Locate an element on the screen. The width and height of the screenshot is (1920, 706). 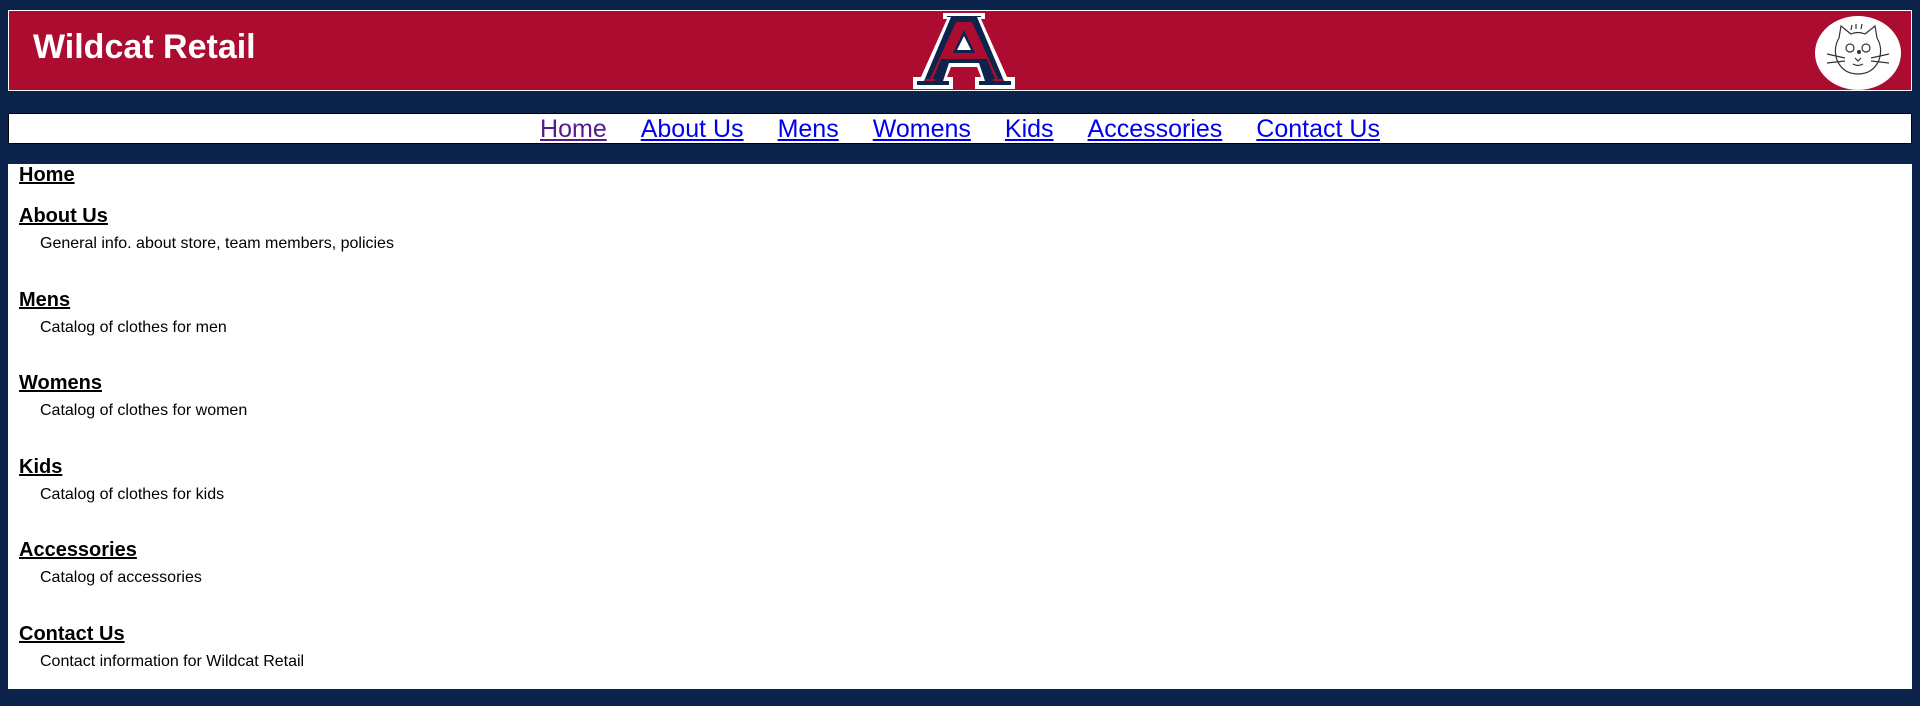
section-description: Catalog of accessories is located at coordinates (121, 577).